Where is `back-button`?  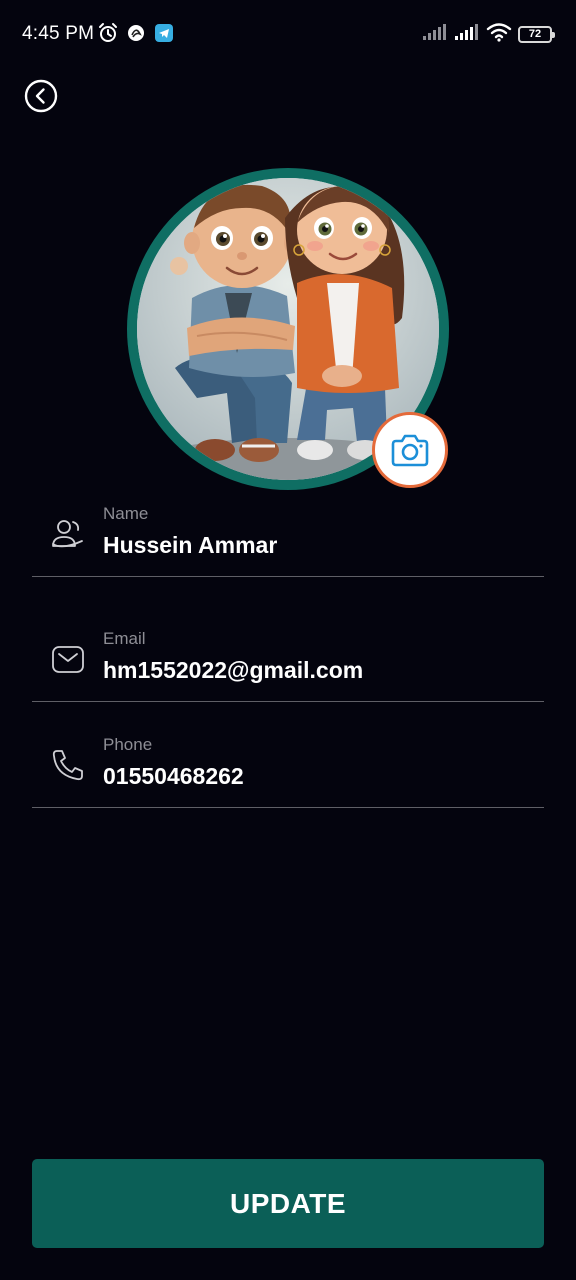 back-button is located at coordinates (41, 96).